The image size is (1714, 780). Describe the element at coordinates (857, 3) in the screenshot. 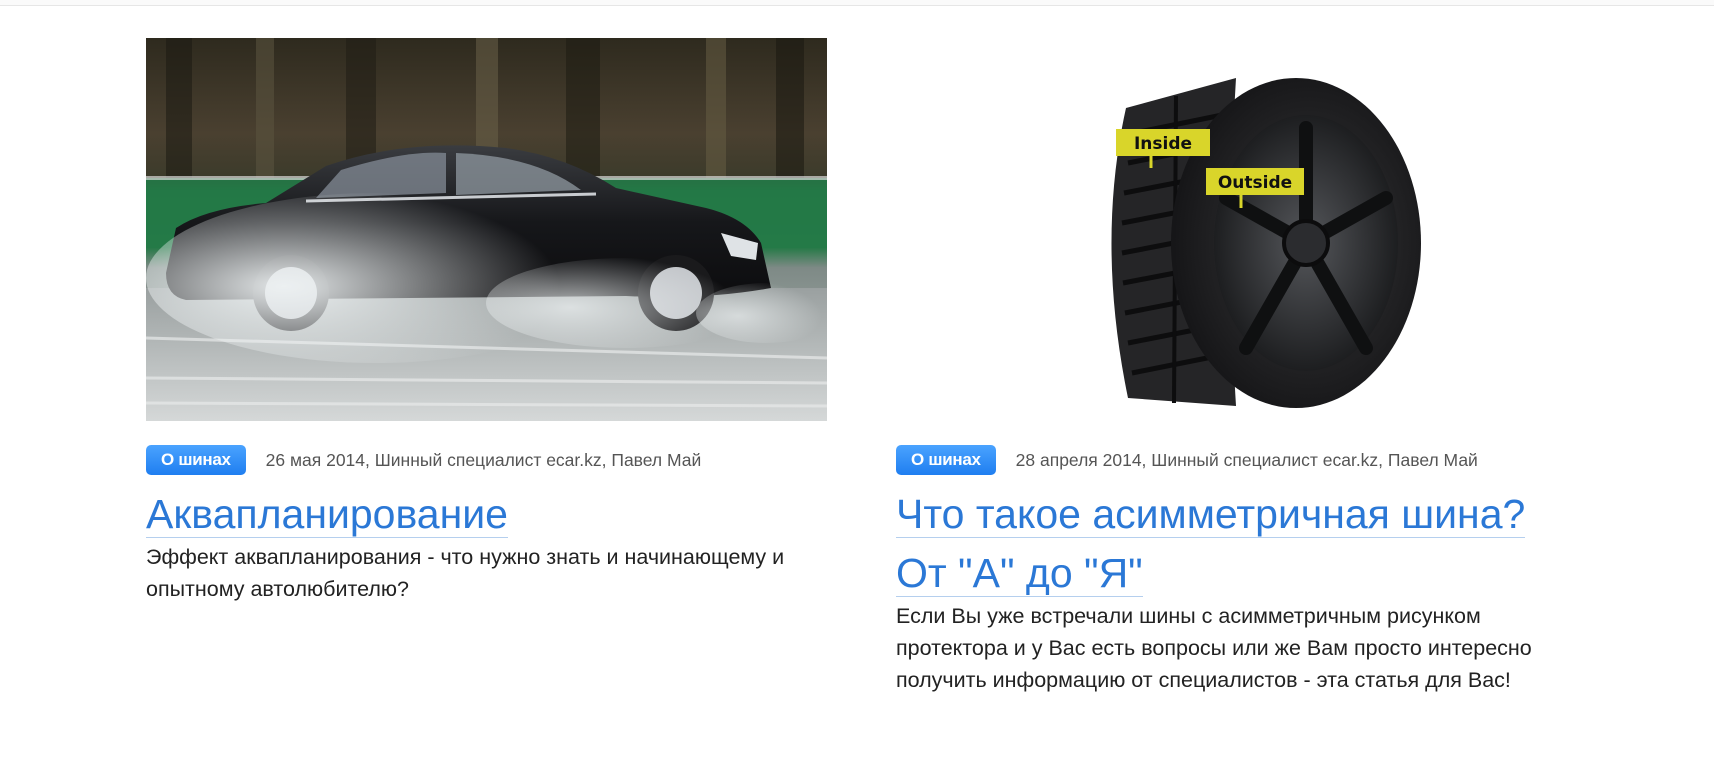

I see `top-divider` at that location.